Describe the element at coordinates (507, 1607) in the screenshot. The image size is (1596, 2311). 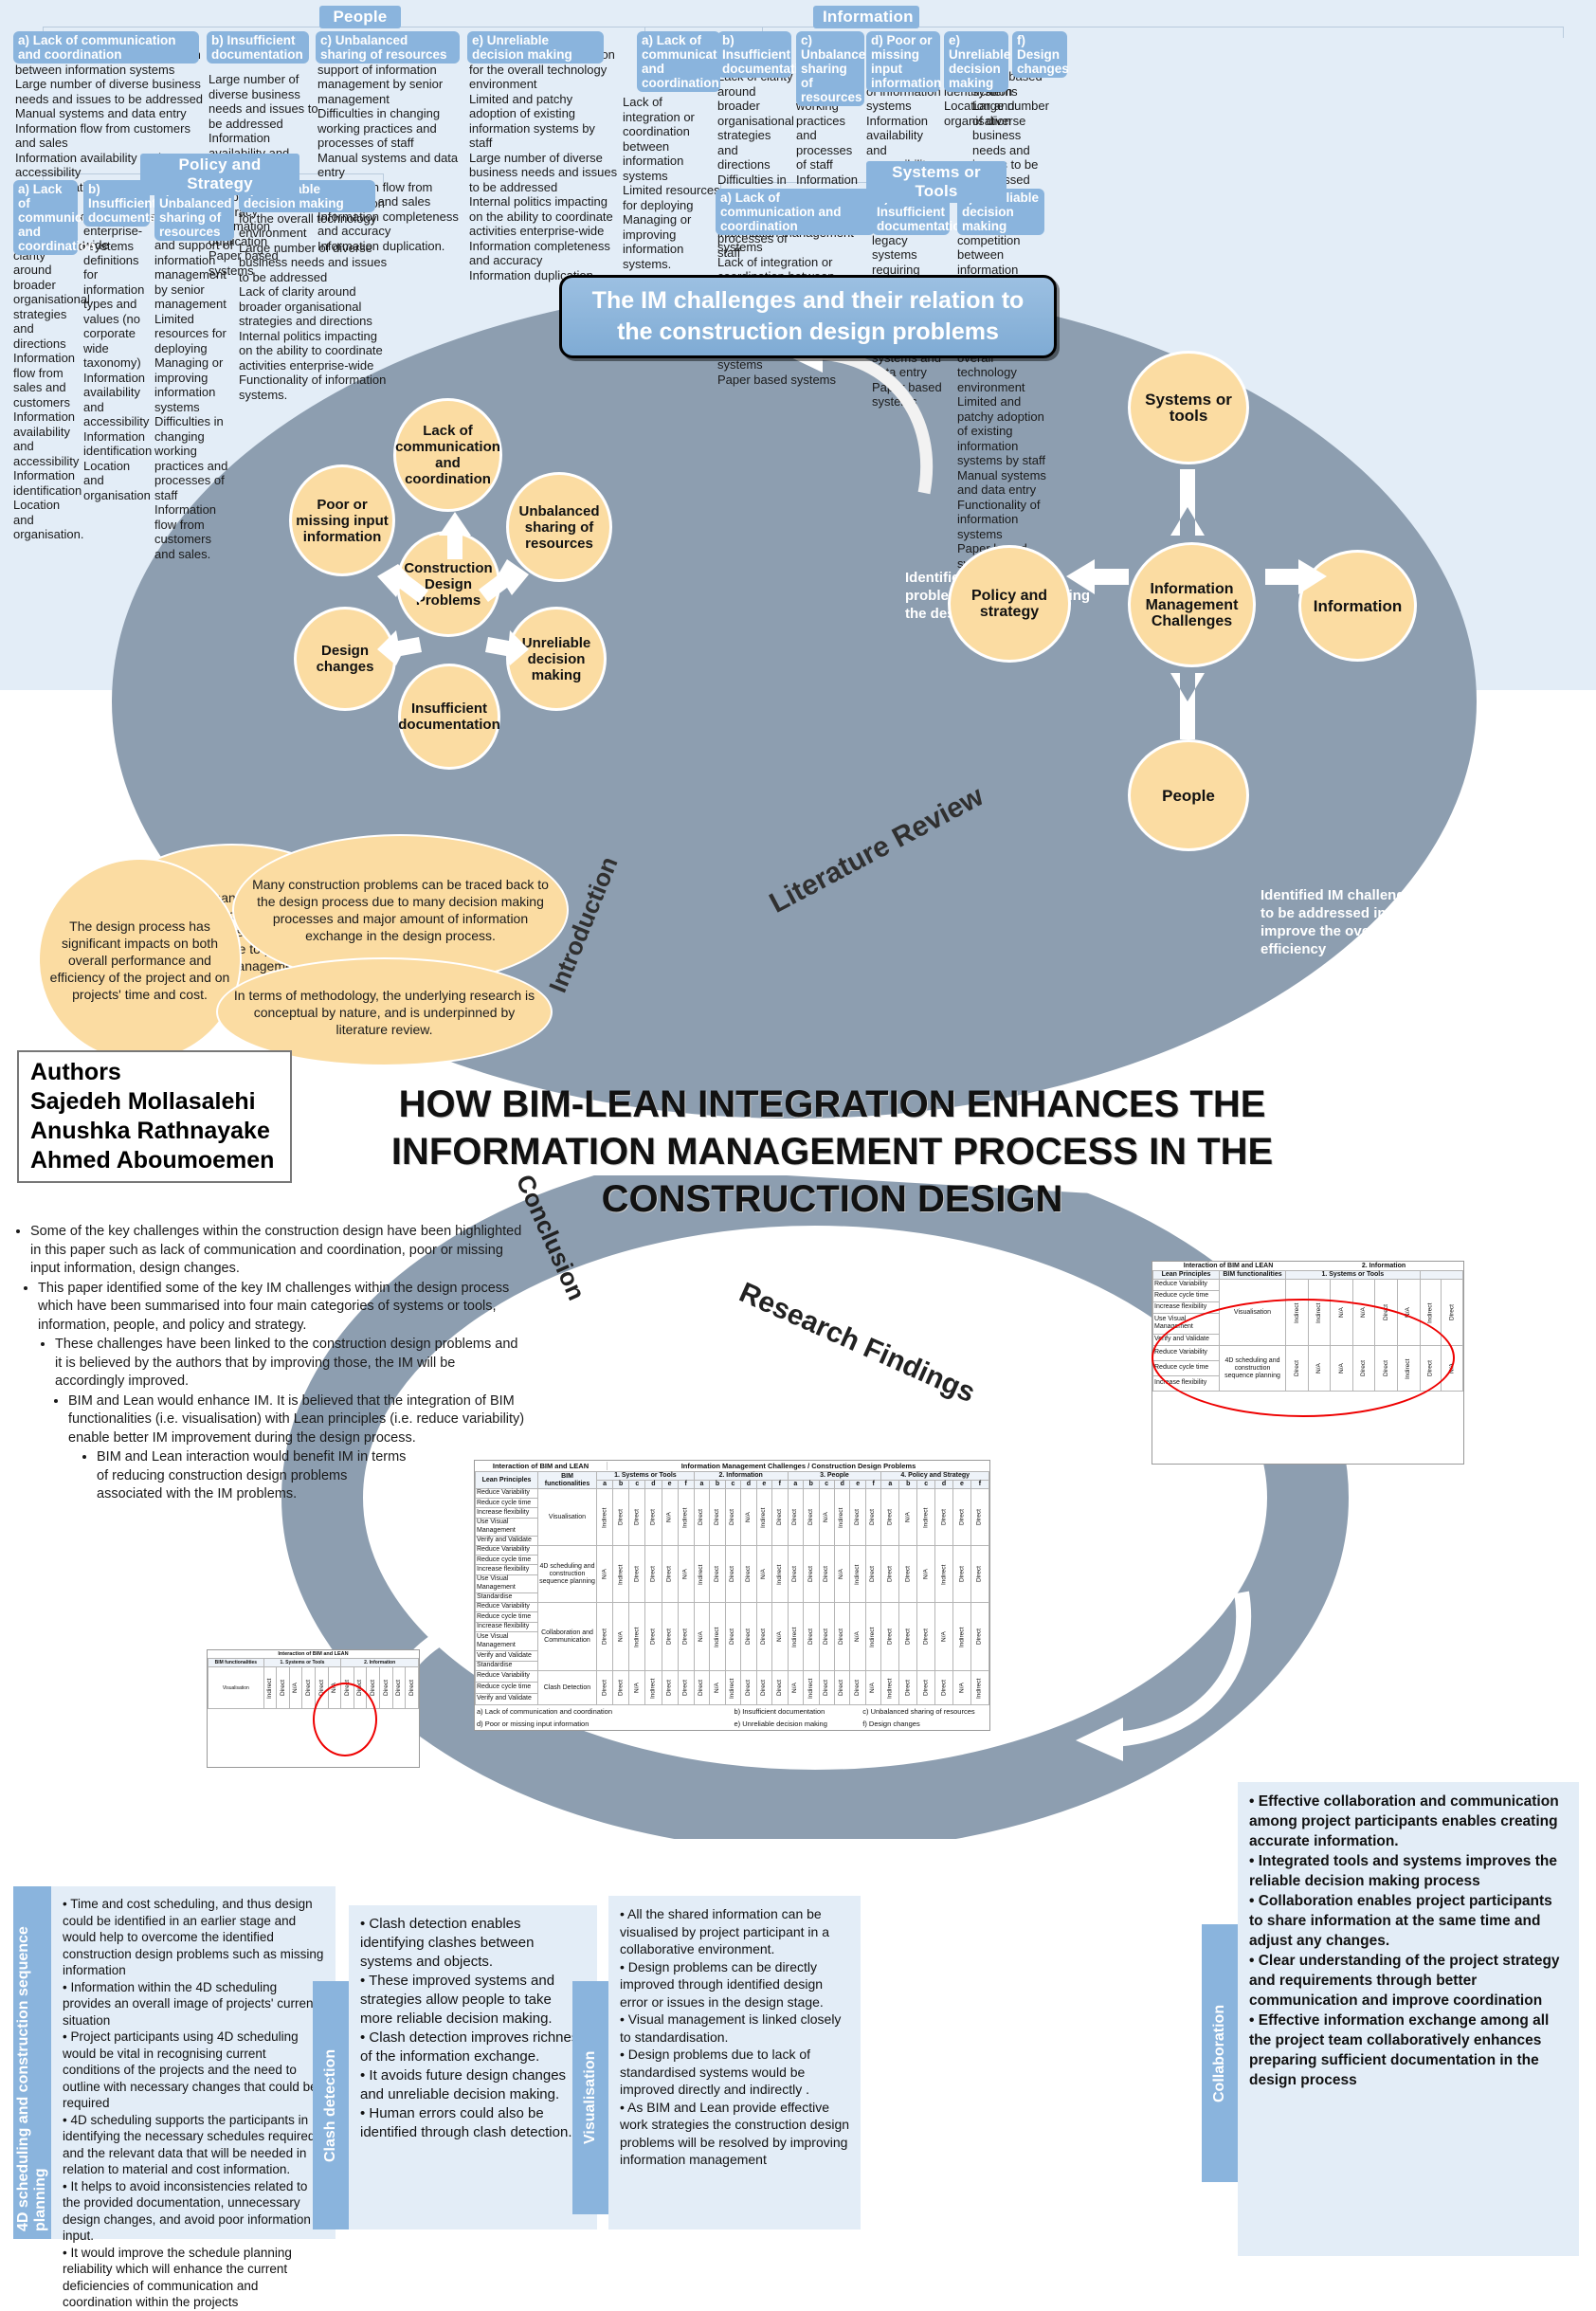
I see `matrix-lean-principle: Reduce Variability` at that location.